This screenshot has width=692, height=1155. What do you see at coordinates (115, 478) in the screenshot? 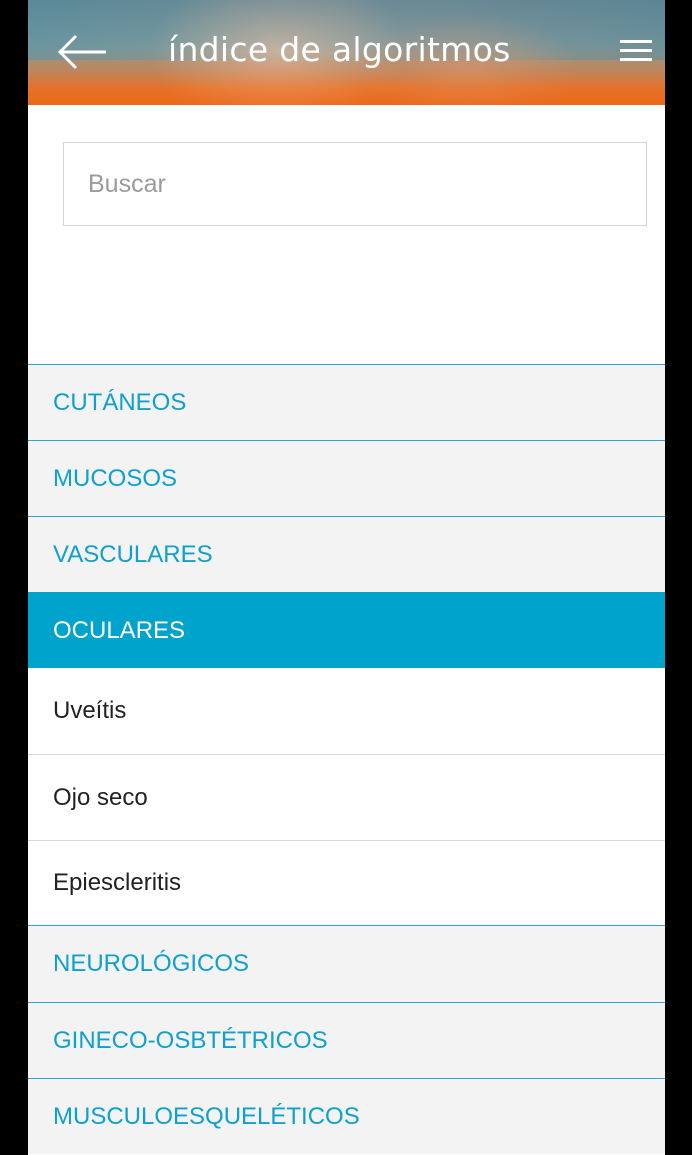
I see `category-label: MUCOSOS` at bounding box center [115, 478].